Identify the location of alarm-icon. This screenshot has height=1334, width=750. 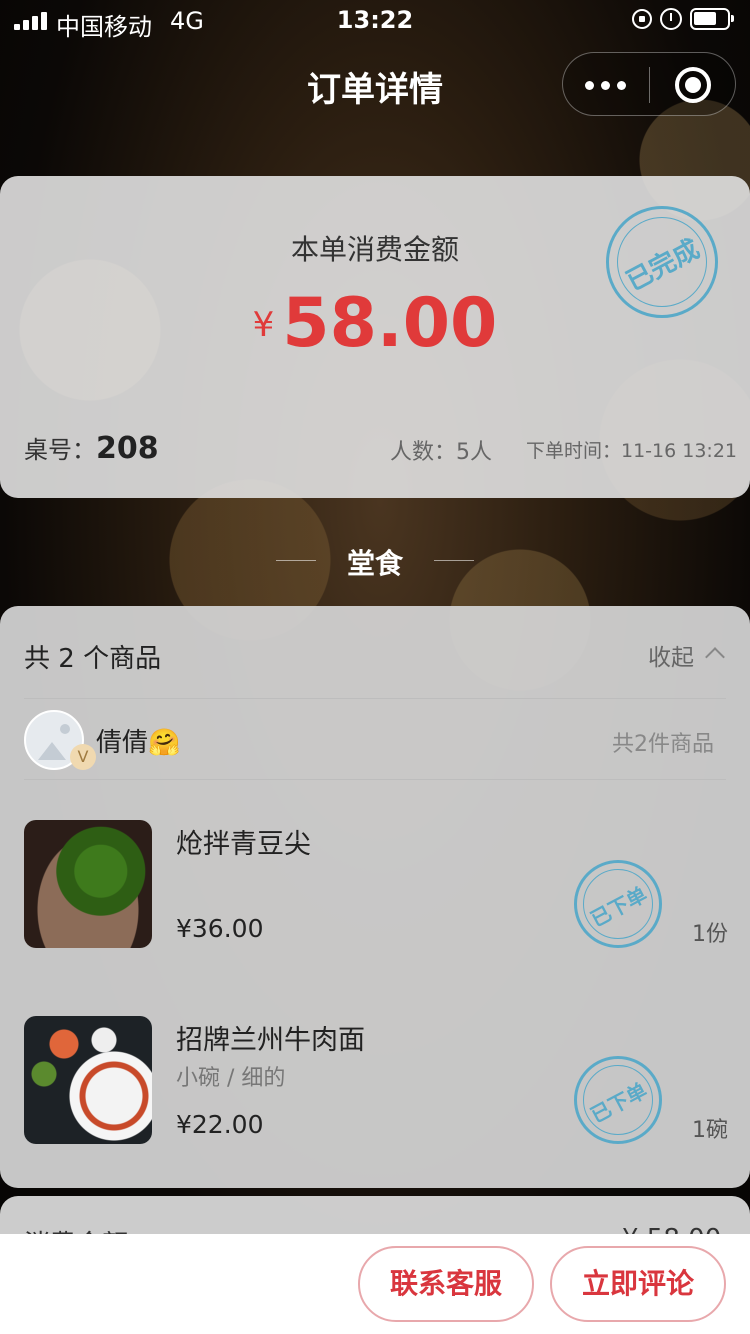
(671, 19).